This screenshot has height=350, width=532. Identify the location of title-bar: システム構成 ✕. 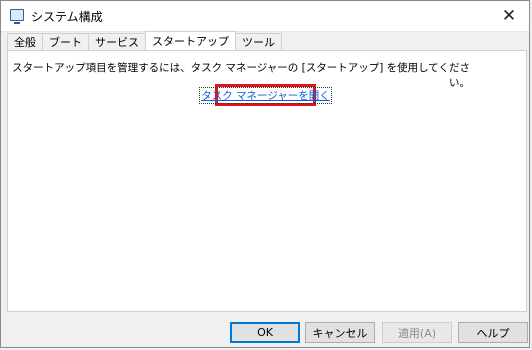
(265, 16).